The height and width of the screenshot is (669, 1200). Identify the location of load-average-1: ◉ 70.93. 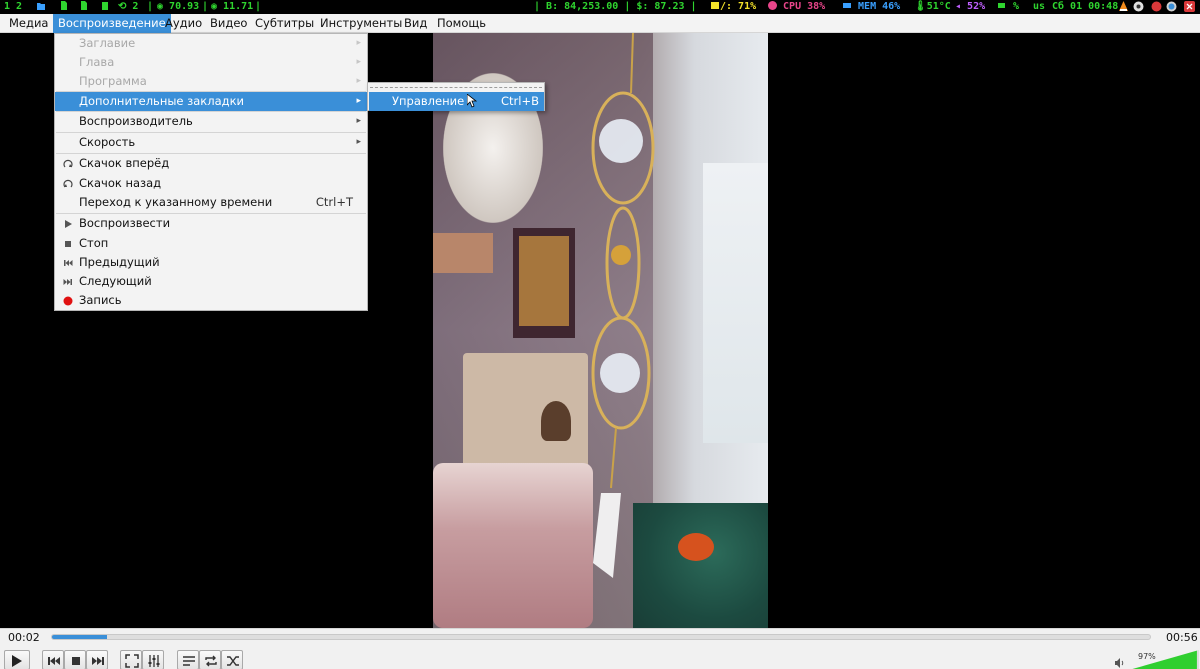
(178, 6).